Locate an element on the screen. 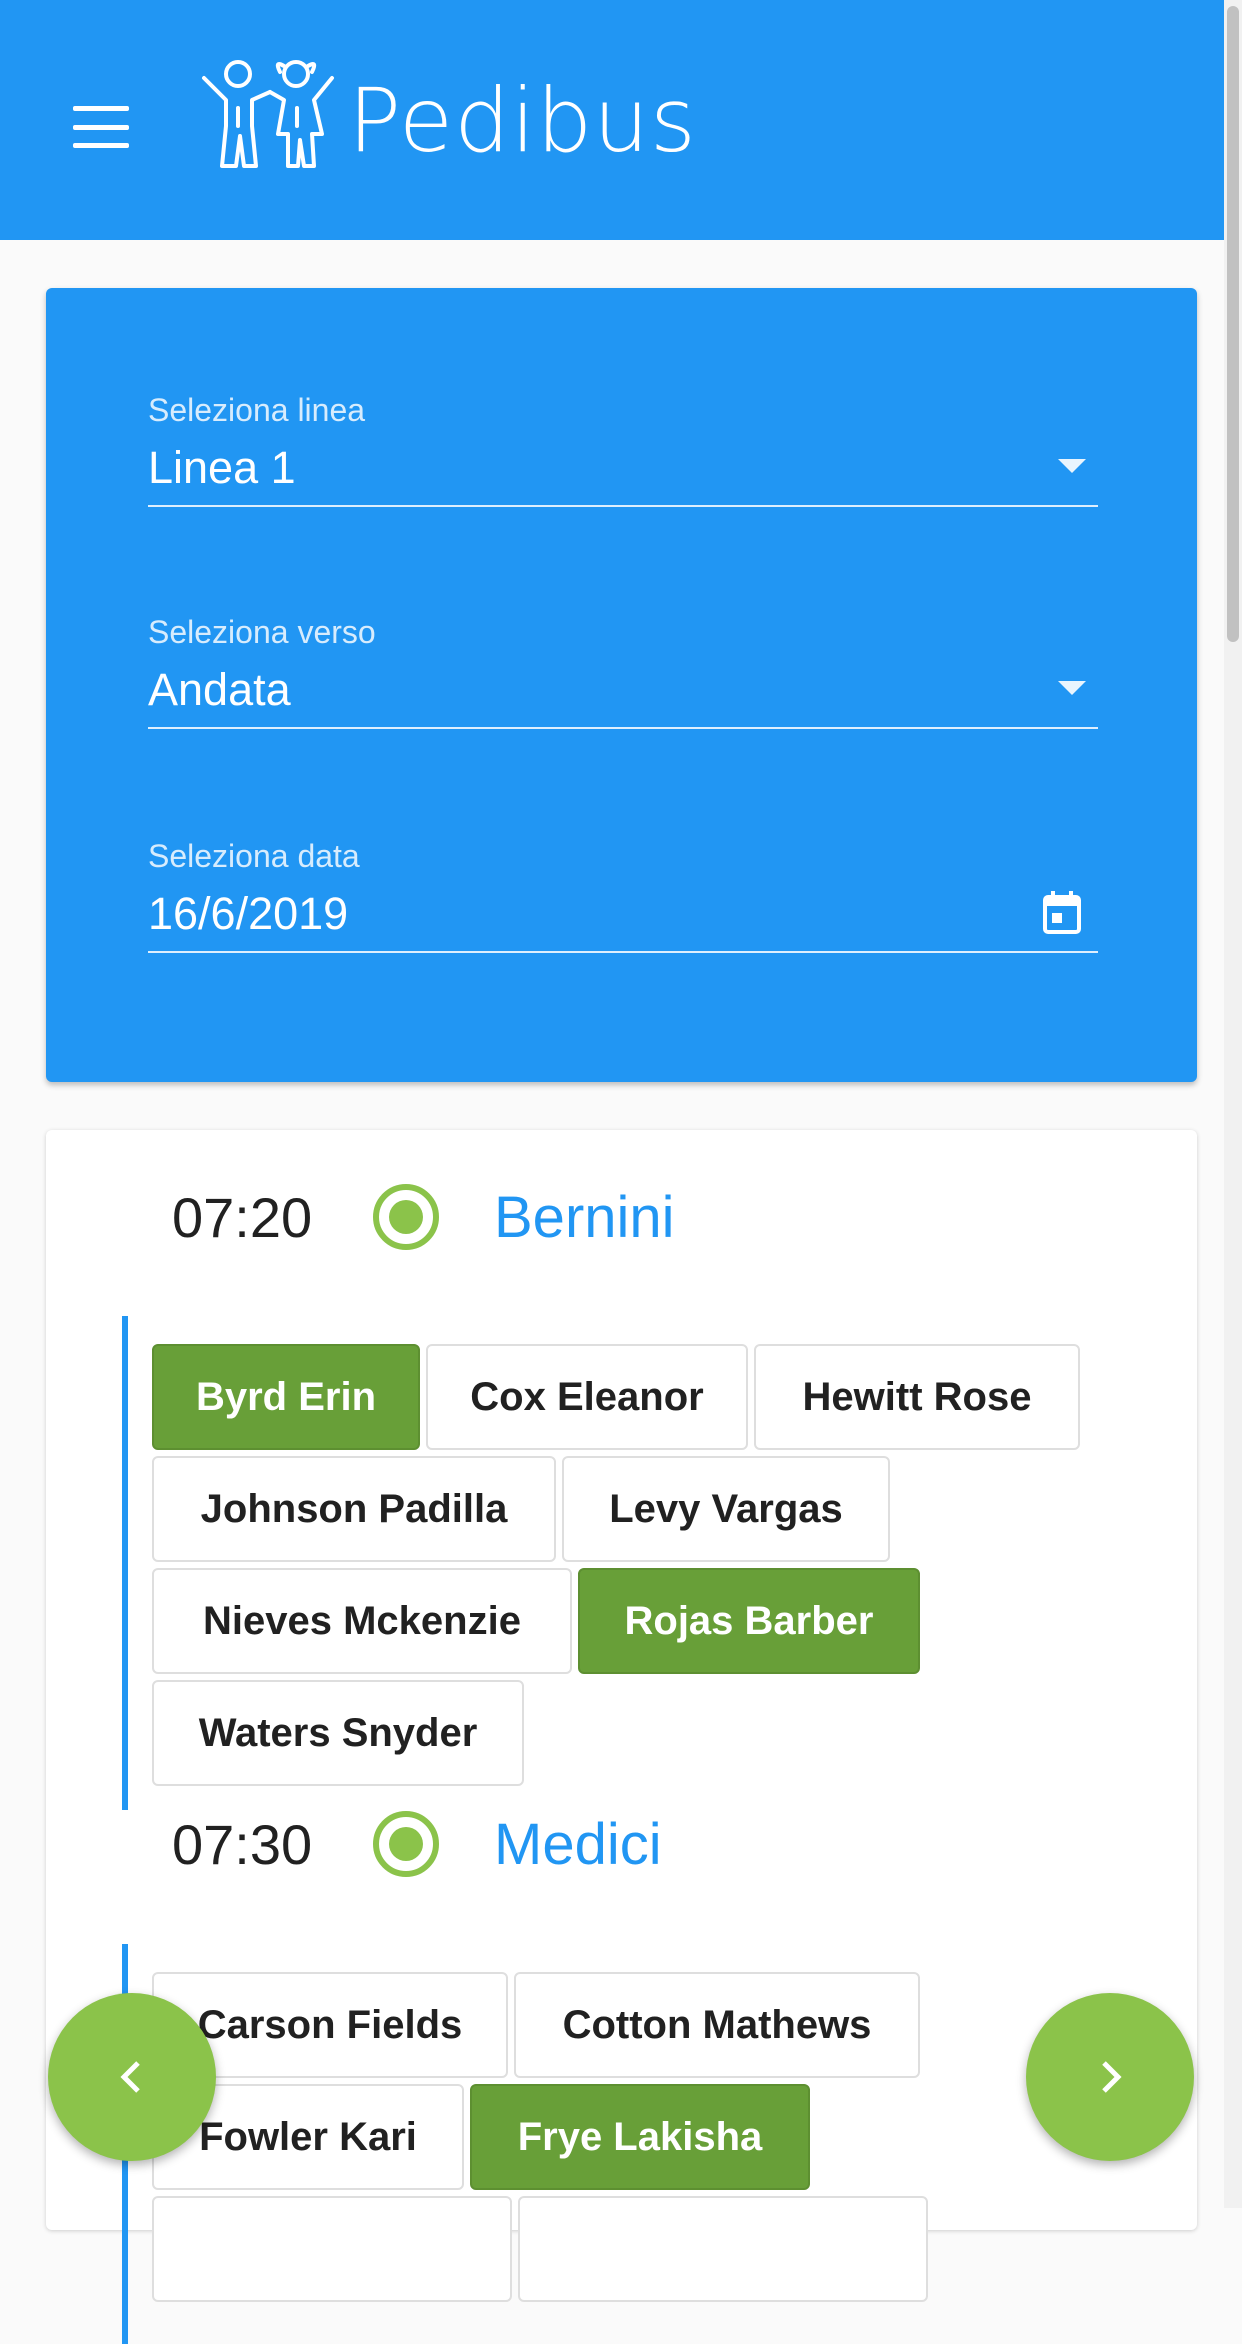 The width and height of the screenshot is (1242, 2344). children-logo-icon is located at coordinates (268, 114).